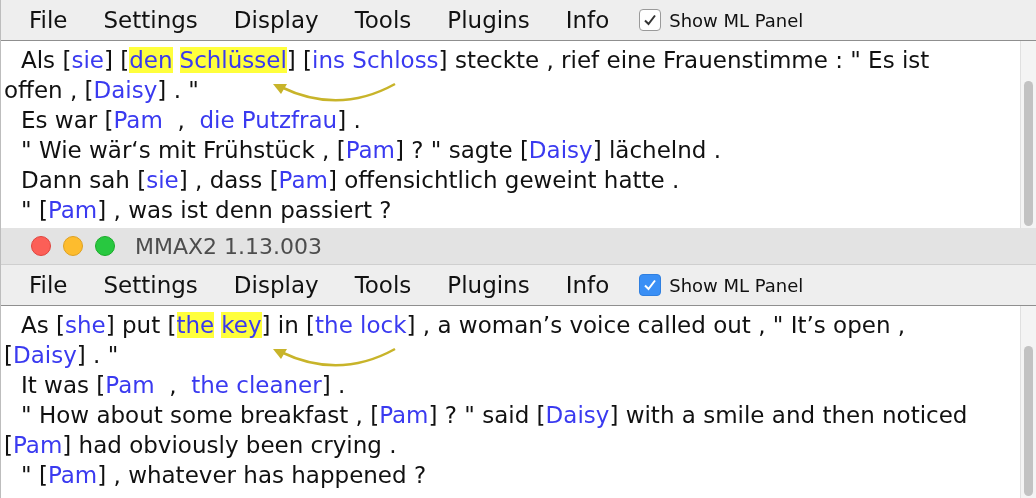 Image resolution: width=1036 pixels, height=498 pixels. I want to click on text-line: " Wie wär‘s mit Frühstück , [Pam] ? " sagte [Daisy] lächelnd ., so click(370, 150).